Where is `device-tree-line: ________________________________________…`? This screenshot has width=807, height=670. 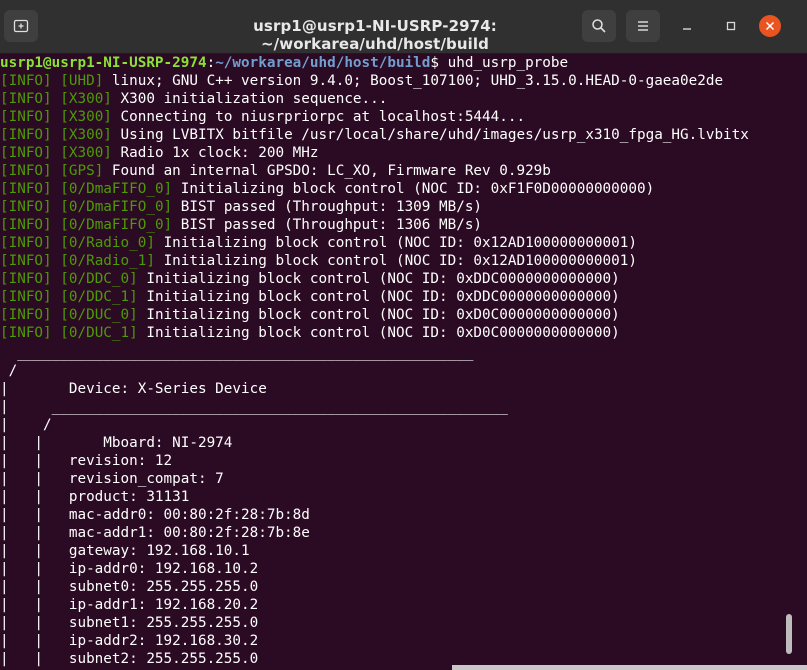 device-tree-line: ________________________________________… is located at coordinates (237, 353).